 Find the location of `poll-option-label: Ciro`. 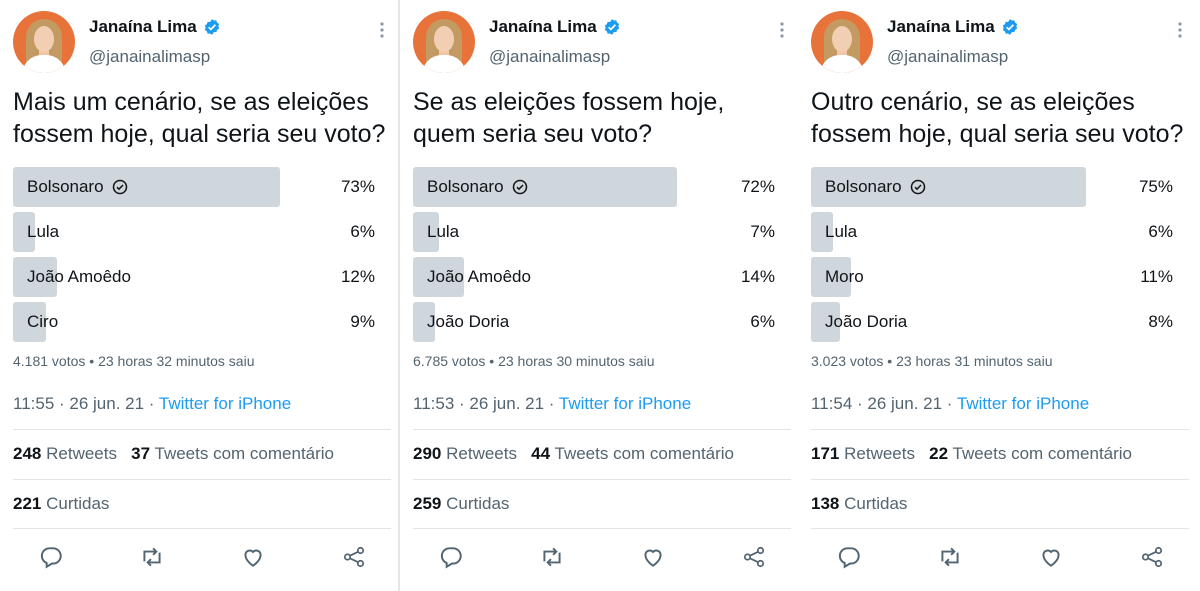

poll-option-label: Ciro is located at coordinates (42, 322).